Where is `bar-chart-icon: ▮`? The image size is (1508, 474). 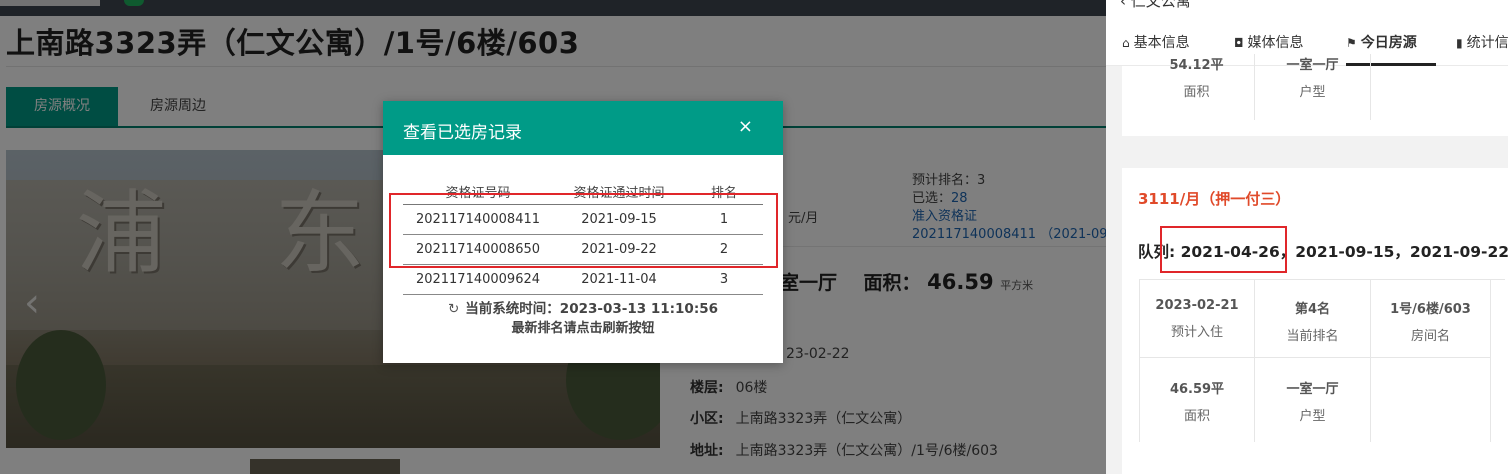 bar-chart-icon: ▮ is located at coordinates (1459, 43).